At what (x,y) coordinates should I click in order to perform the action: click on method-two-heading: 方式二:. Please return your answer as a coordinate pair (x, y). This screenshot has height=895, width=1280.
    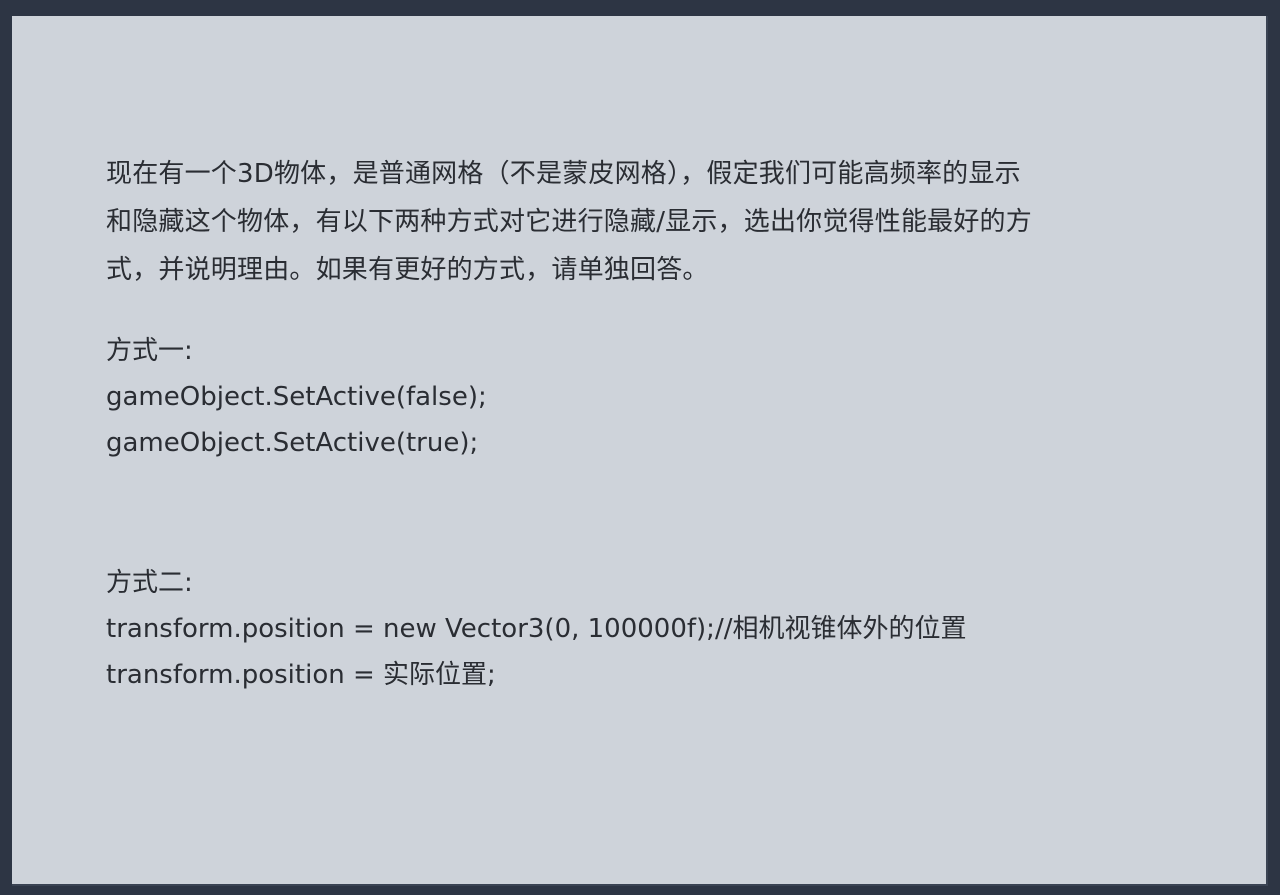
    Looking at the image, I should click on (149, 583).